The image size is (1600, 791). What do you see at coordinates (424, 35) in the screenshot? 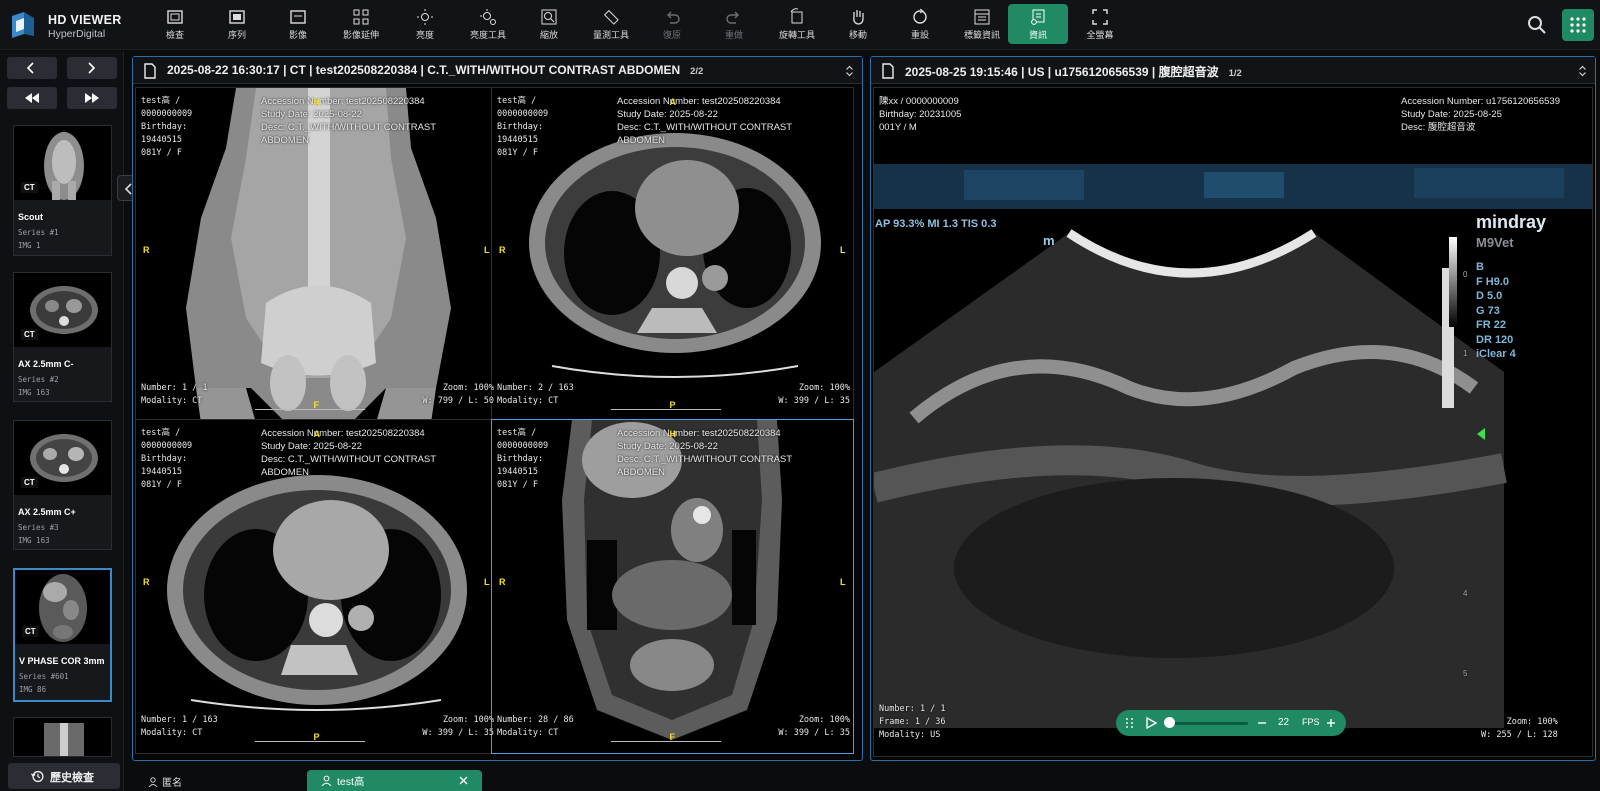
I see `tool-label: 亮度` at bounding box center [424, 35].